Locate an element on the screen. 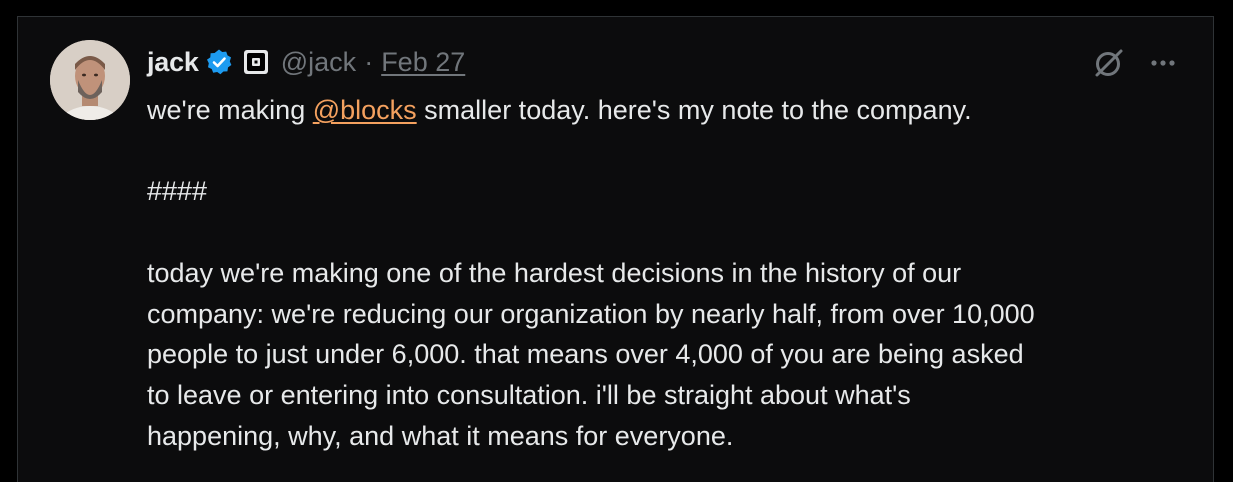 The image size is (1233, 482). avatar is located at coordinates (90, 80).